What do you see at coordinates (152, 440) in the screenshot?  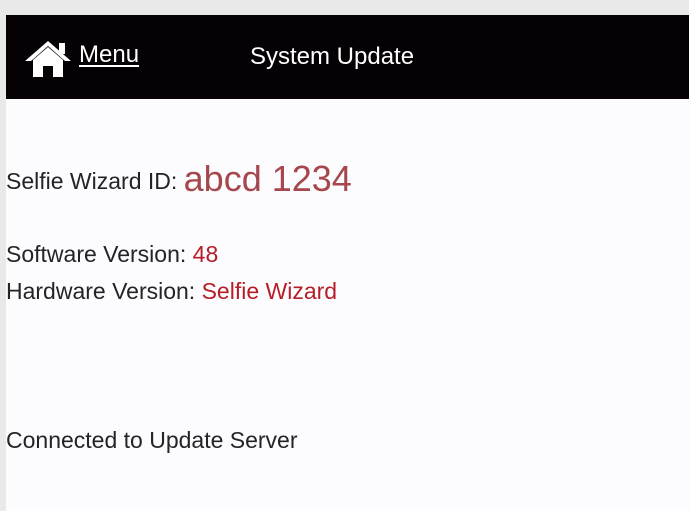 I see `connection-status: Connected to Update Server` at bounding box center [152, 440].